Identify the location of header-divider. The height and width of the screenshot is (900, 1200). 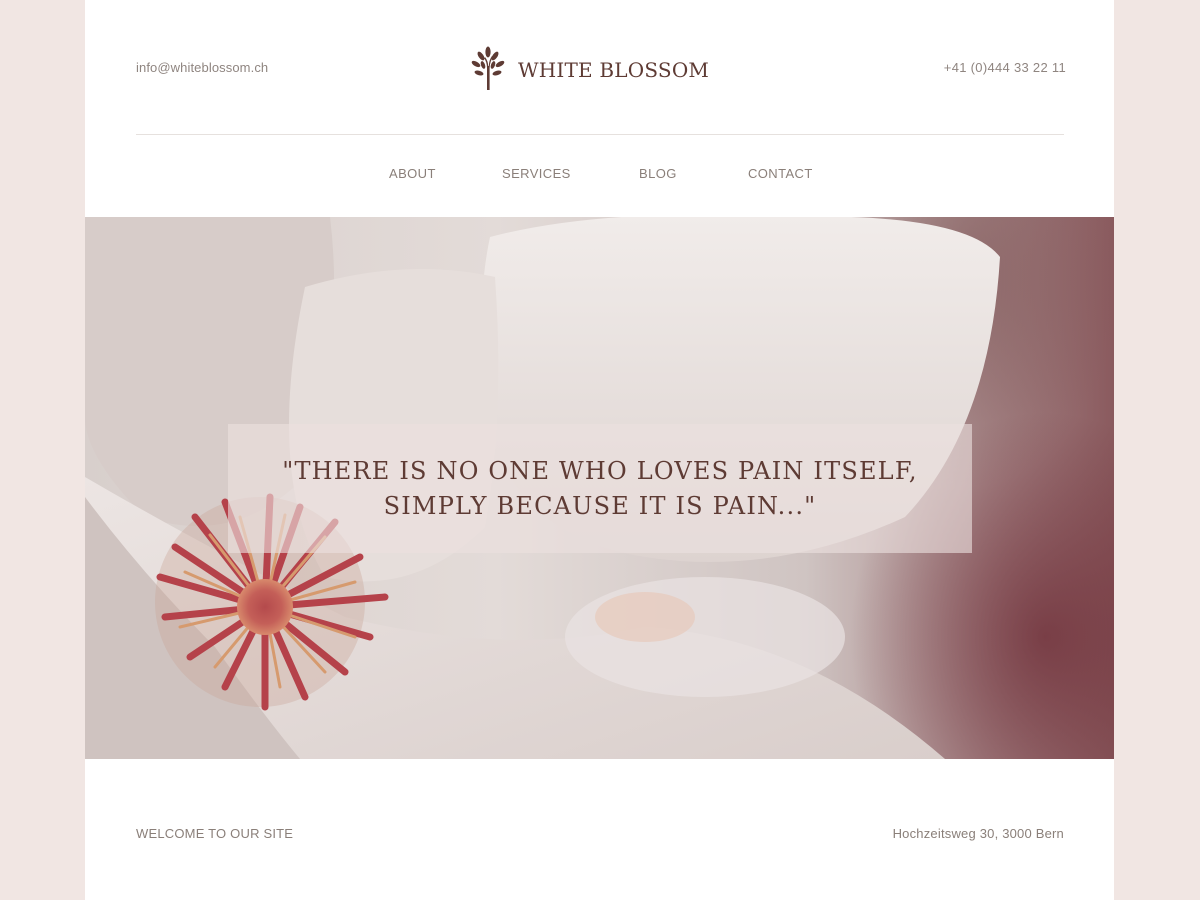
(600, 134).